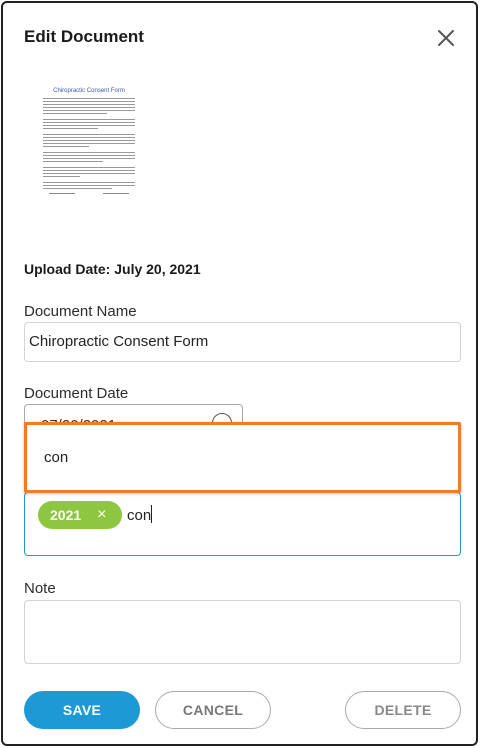 The image size is (480, 748). I want to click on tag-chip: 2021 ×, so click(80, 515).